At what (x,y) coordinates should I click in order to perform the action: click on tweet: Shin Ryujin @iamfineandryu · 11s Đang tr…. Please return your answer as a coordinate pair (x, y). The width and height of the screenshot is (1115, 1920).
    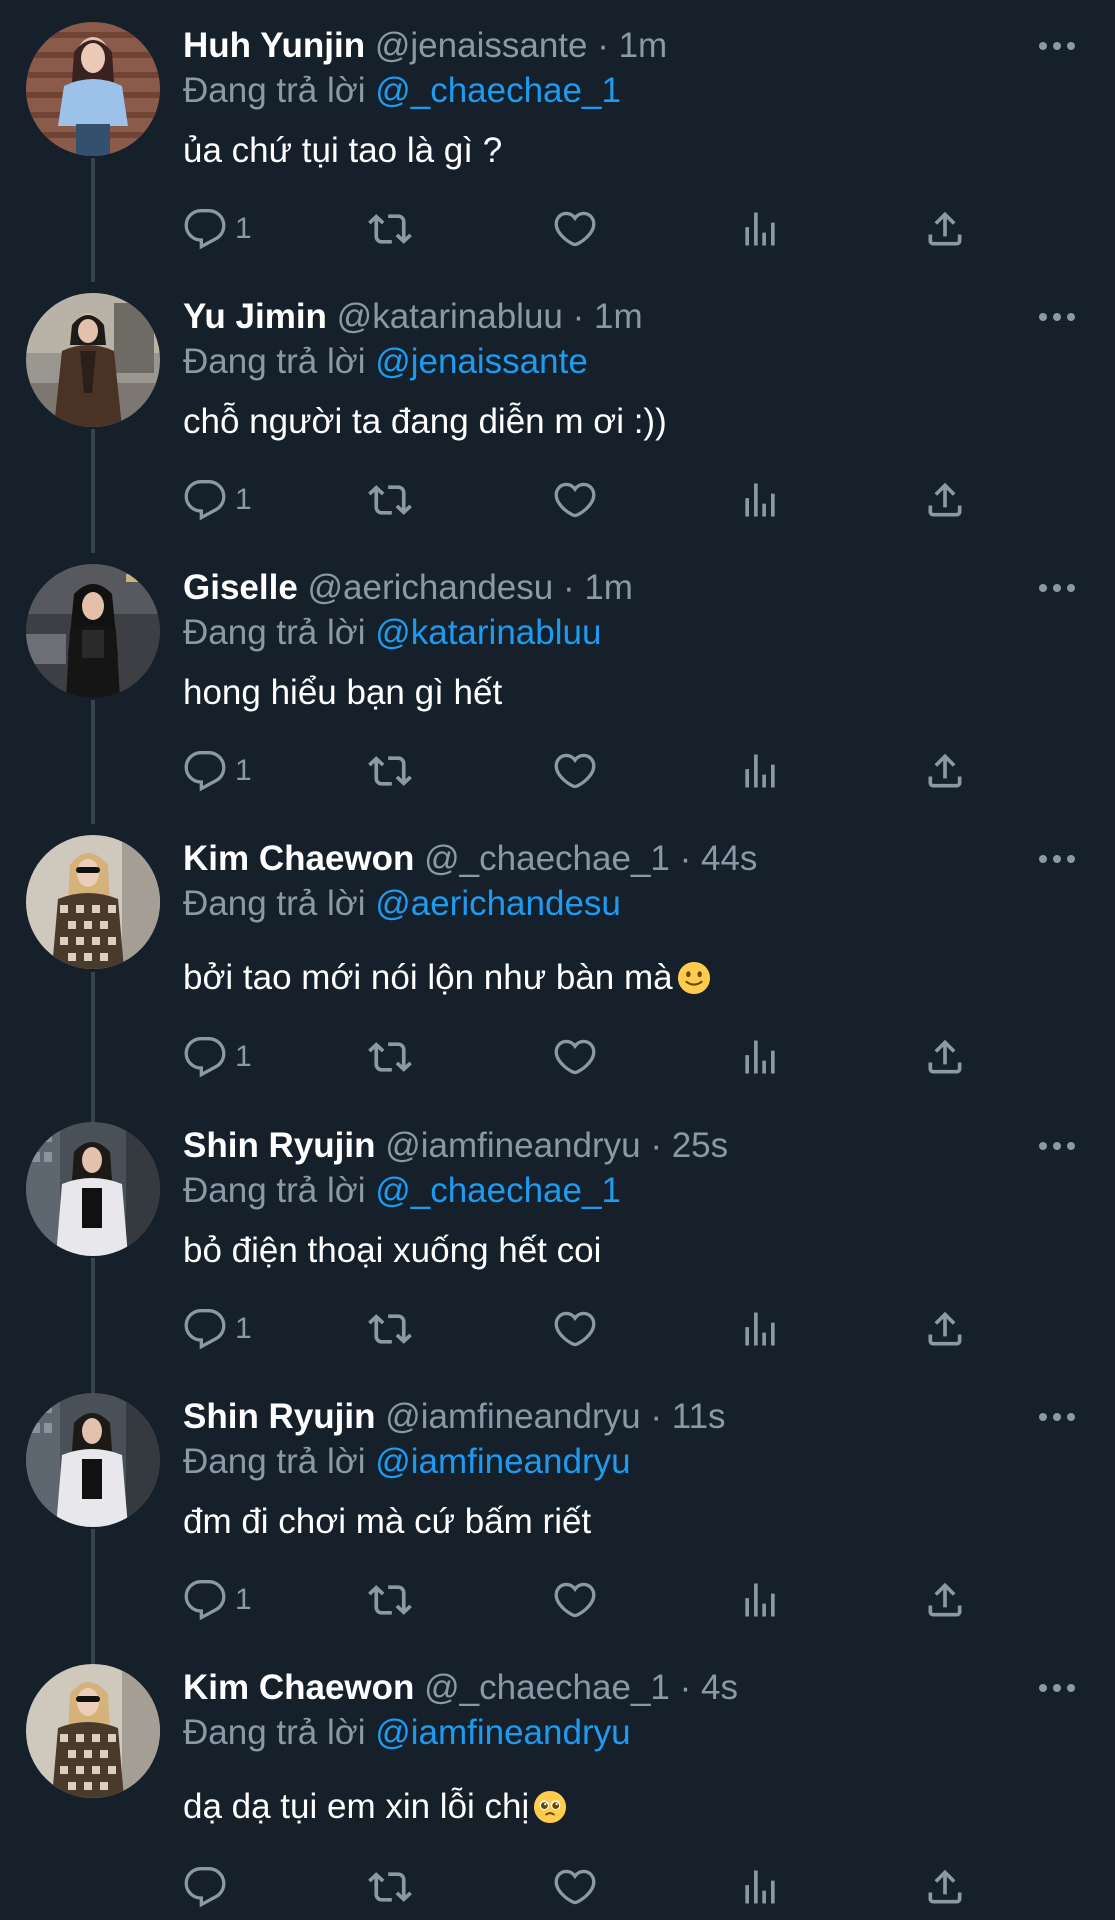
    Looking at the image, I should click on (557, 1506).